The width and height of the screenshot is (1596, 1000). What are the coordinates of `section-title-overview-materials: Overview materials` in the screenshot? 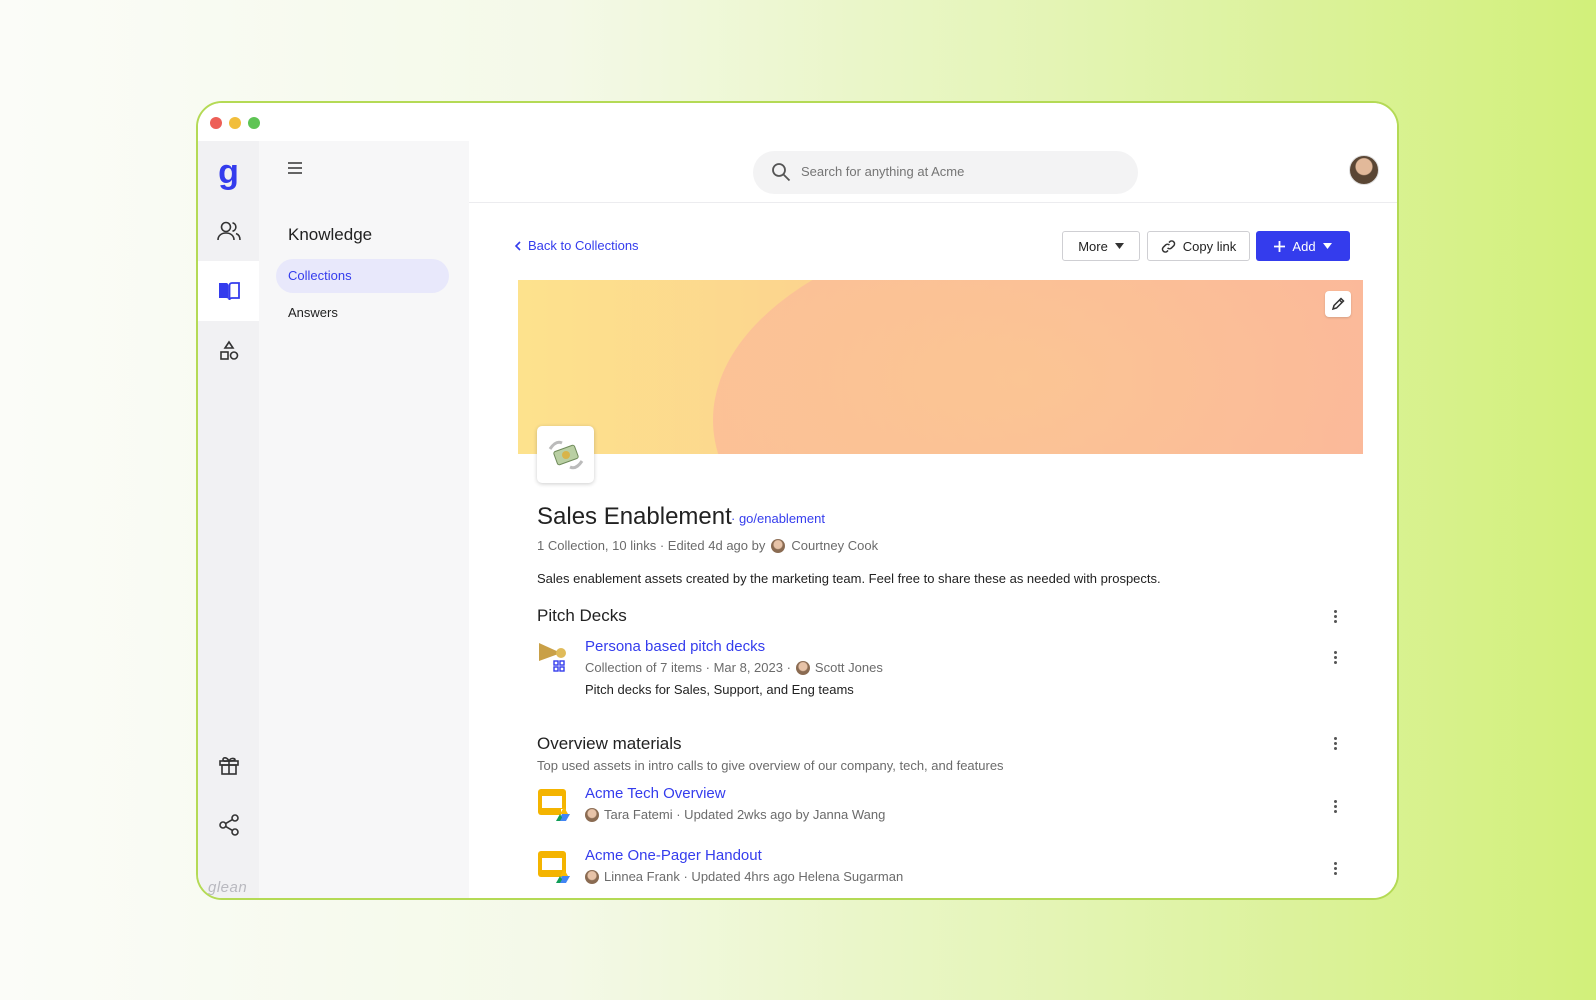 It's located at (609, 743).